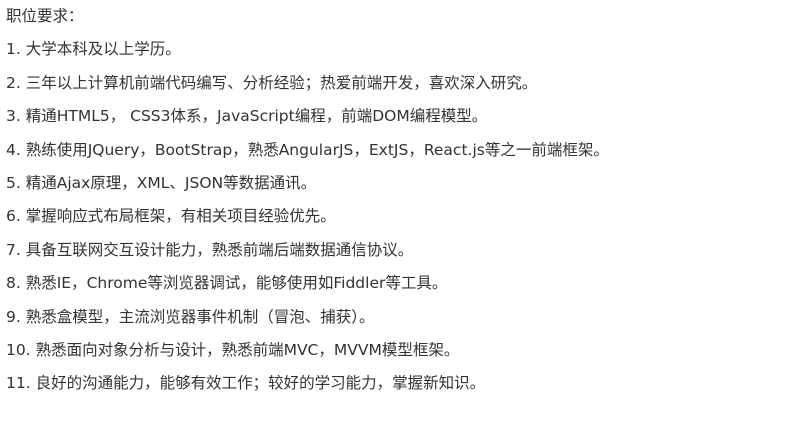 The image size is (785, 422). Describe the element at coordinates (210, 249) in the screenshot. I see `requirement-item-7: 7. 具备互联网交互设计能力，熟悉前端后端数据通信协议。` at that location.